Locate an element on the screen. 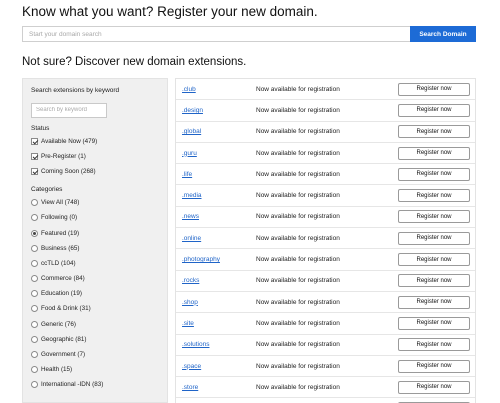 The height and width of the screenshot is (403, 500). keyword-label: Search extensions by keyword is located at coordinates (75, 90).